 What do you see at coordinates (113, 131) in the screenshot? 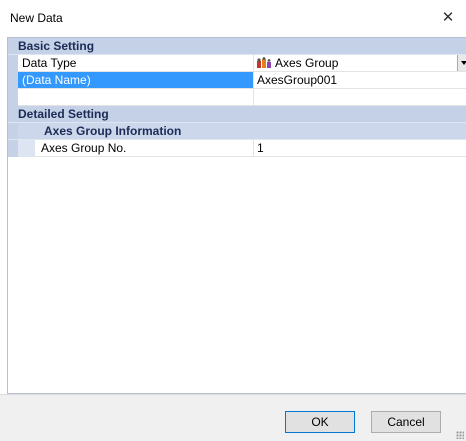
I see `subcategory-label: Axes Group Information` at bounding box center [113, 131].